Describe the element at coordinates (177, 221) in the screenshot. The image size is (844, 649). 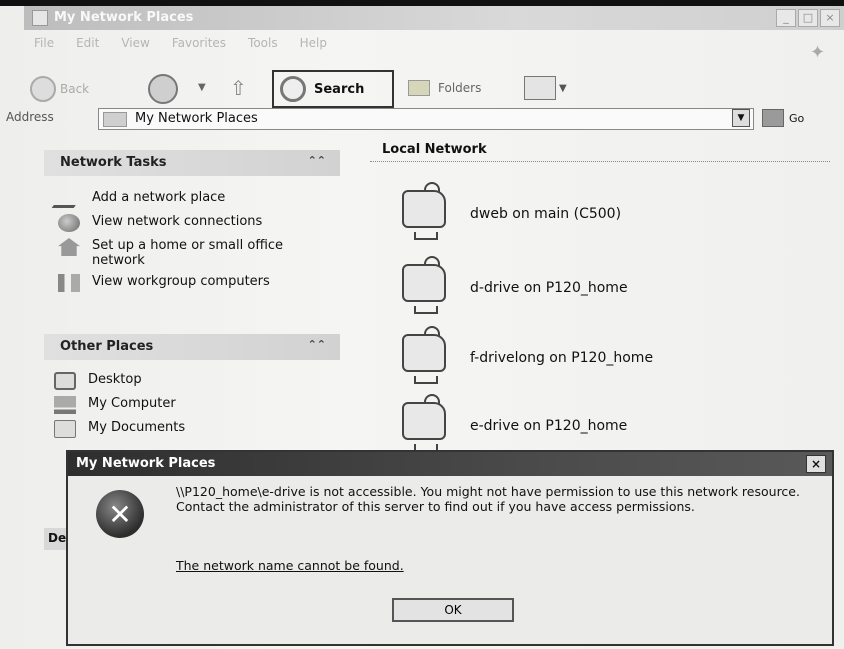
I see `task-label: View network connections` at that location.